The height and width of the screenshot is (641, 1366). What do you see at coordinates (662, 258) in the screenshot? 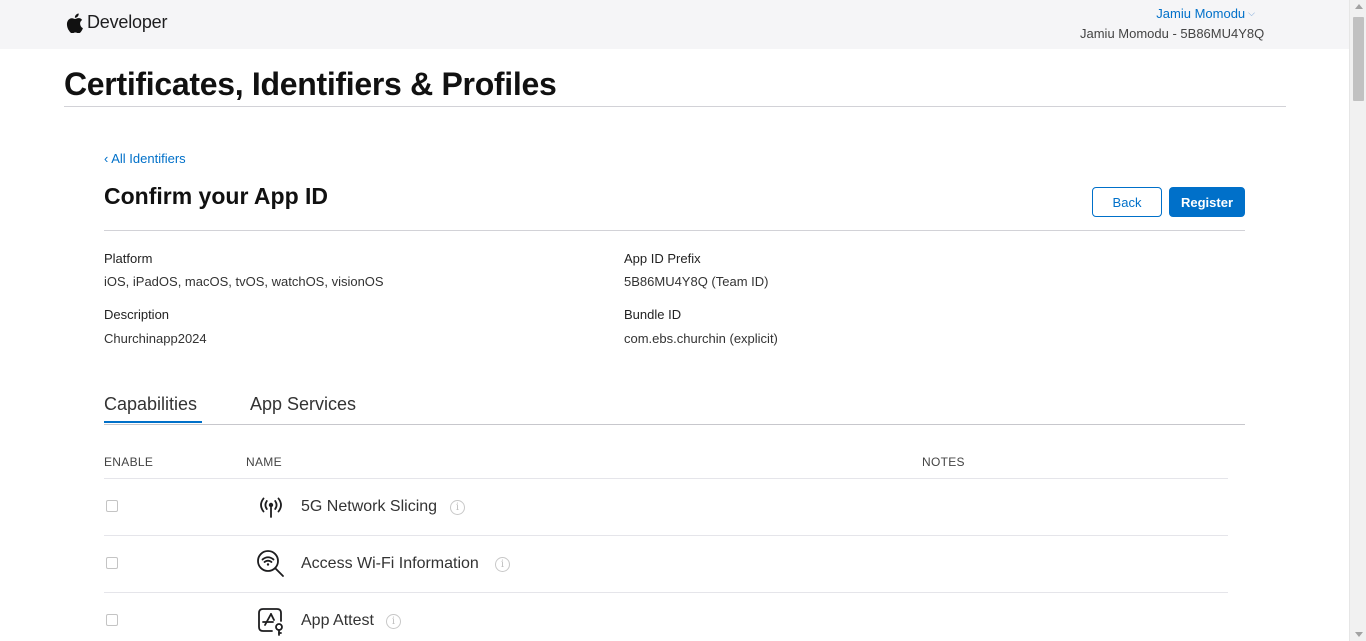
I see `app-id-prefix-label: App ID Prefix` at bounding box center [662, 258].